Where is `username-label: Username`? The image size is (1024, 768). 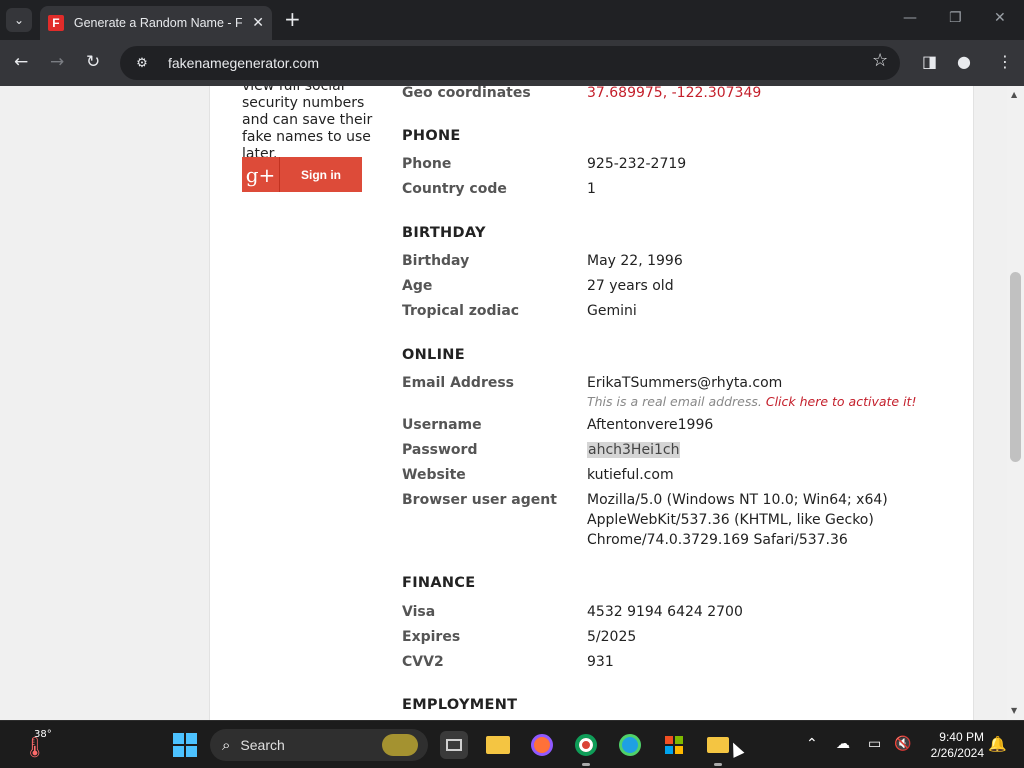
username-label: Username is located at coordinates (442, 425).